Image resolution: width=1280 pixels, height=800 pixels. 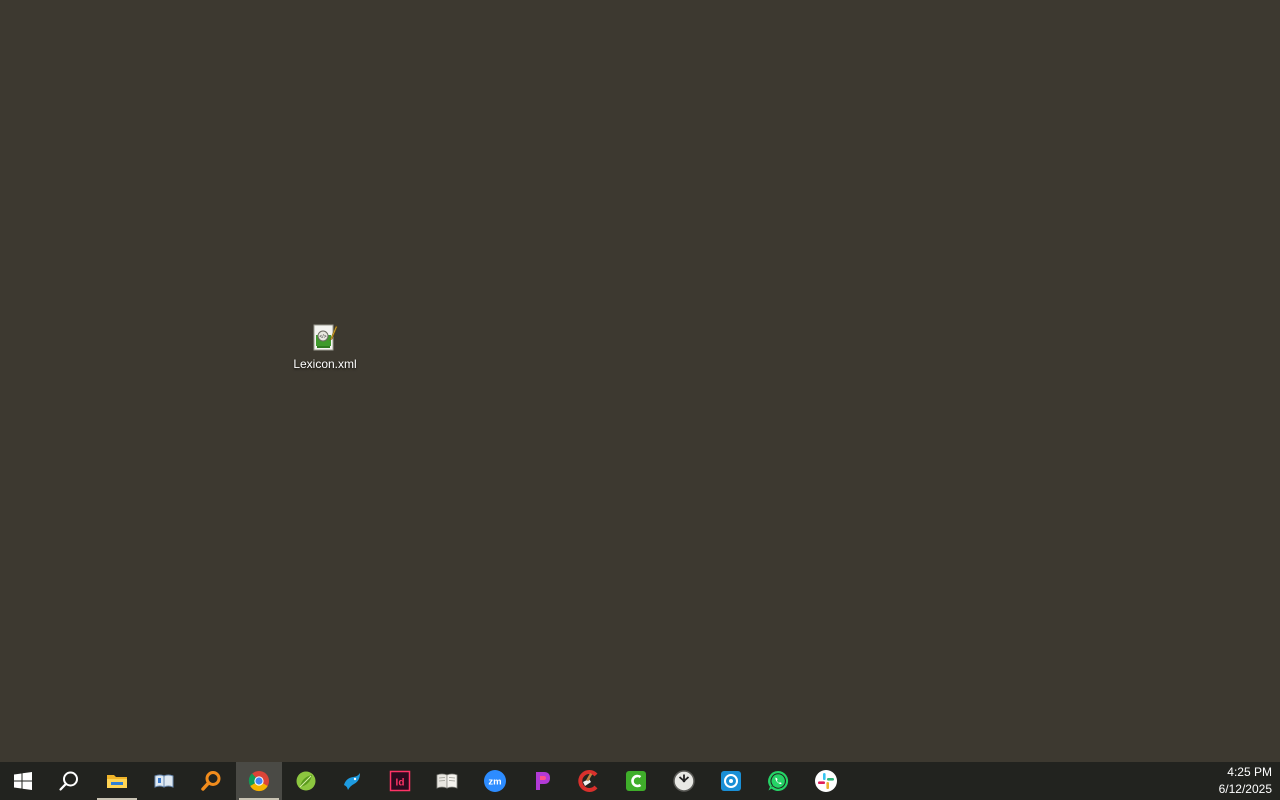 I want to click on taskbar-clock-app, so click(x=684, y=781).